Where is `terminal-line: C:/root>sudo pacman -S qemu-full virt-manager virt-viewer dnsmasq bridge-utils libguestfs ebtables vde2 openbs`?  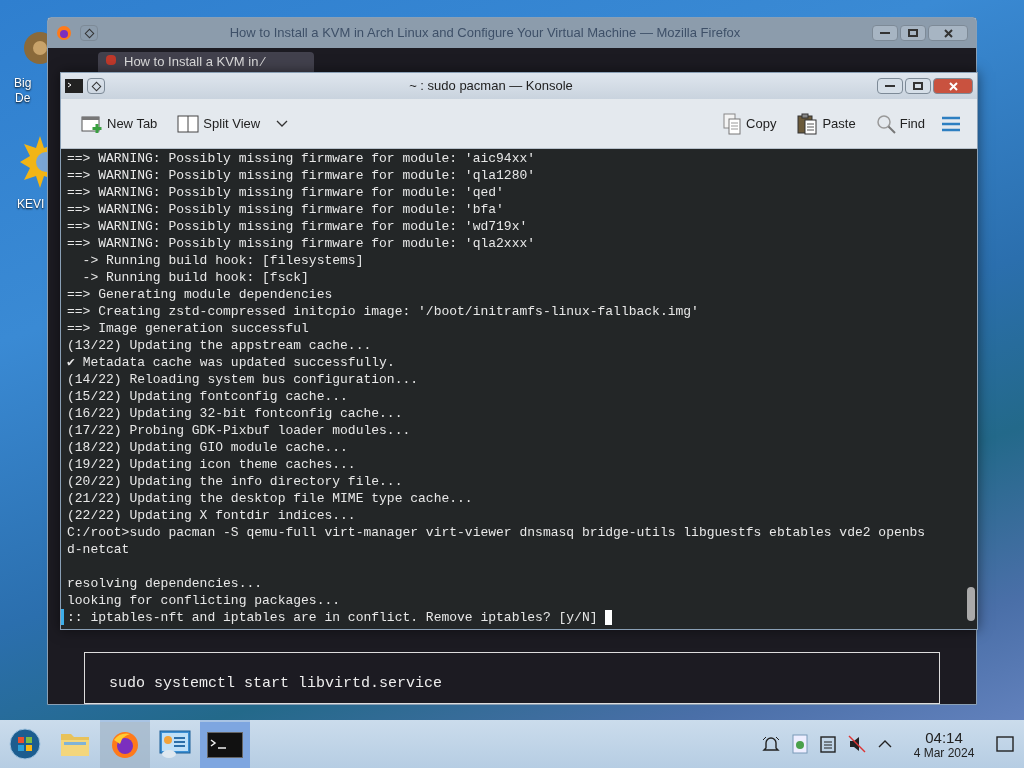 terminal-line: C:/root>sudo pacman -S qemu-full virt-manager virt-viewer dnsmasq bridge-utils libguestfs ebtables vde2 openbs is located at coordinates (497, 532).